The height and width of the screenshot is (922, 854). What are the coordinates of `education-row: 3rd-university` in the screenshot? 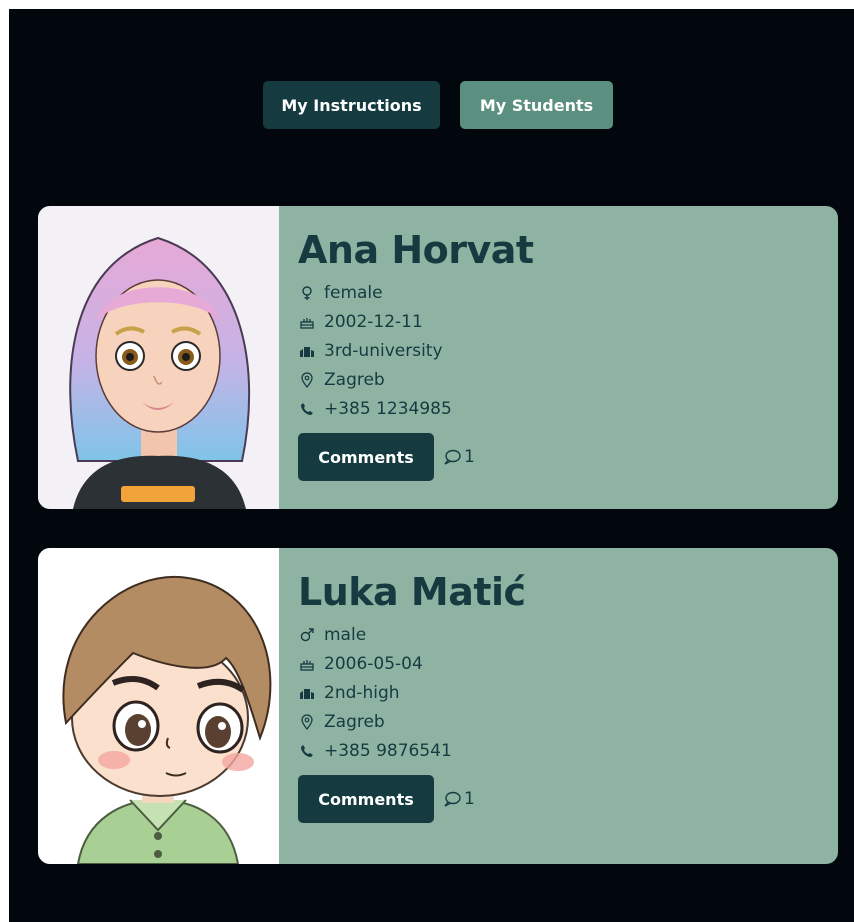 It's located at (563, 350).